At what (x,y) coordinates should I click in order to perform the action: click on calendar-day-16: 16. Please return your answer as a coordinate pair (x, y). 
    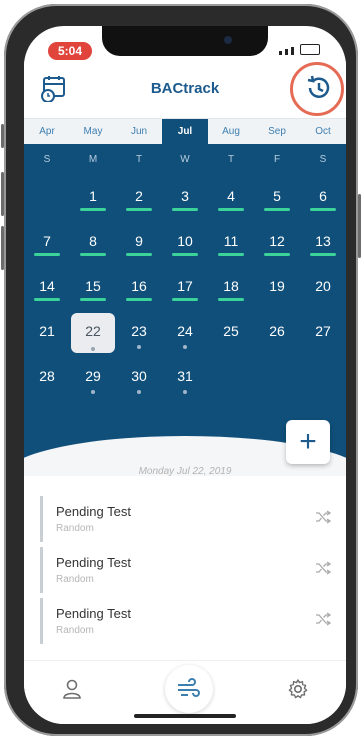
    Looking at the image, I should click on (139, 290).